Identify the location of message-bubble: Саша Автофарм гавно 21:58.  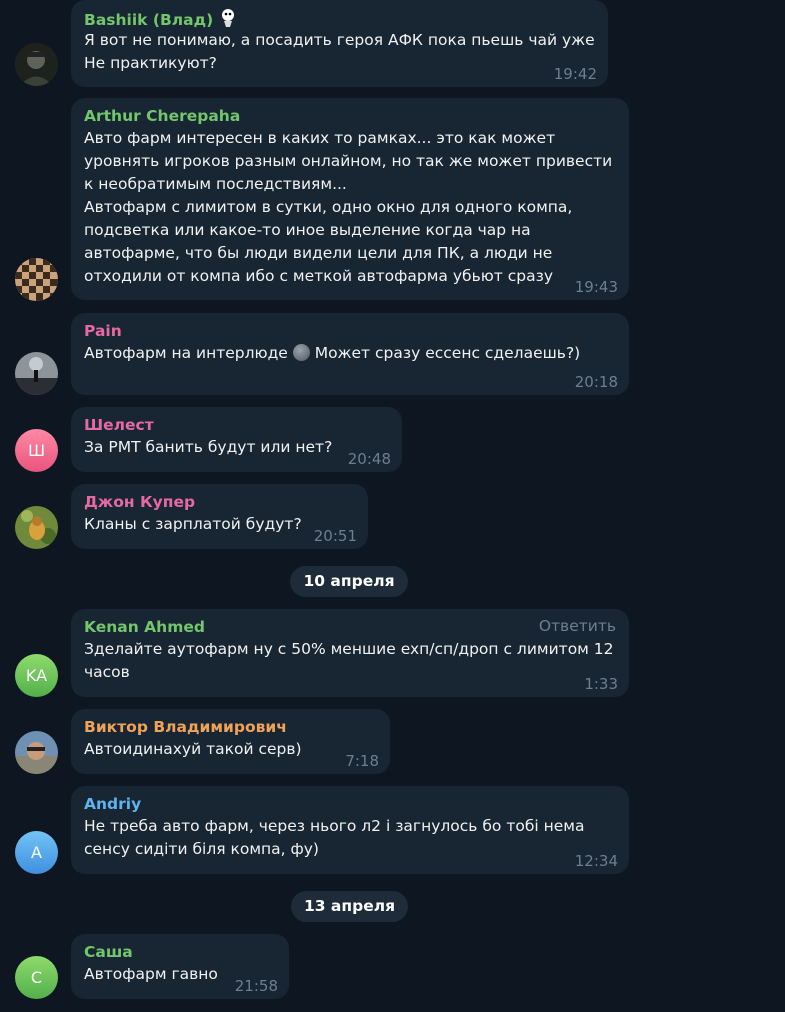
(180, 966).